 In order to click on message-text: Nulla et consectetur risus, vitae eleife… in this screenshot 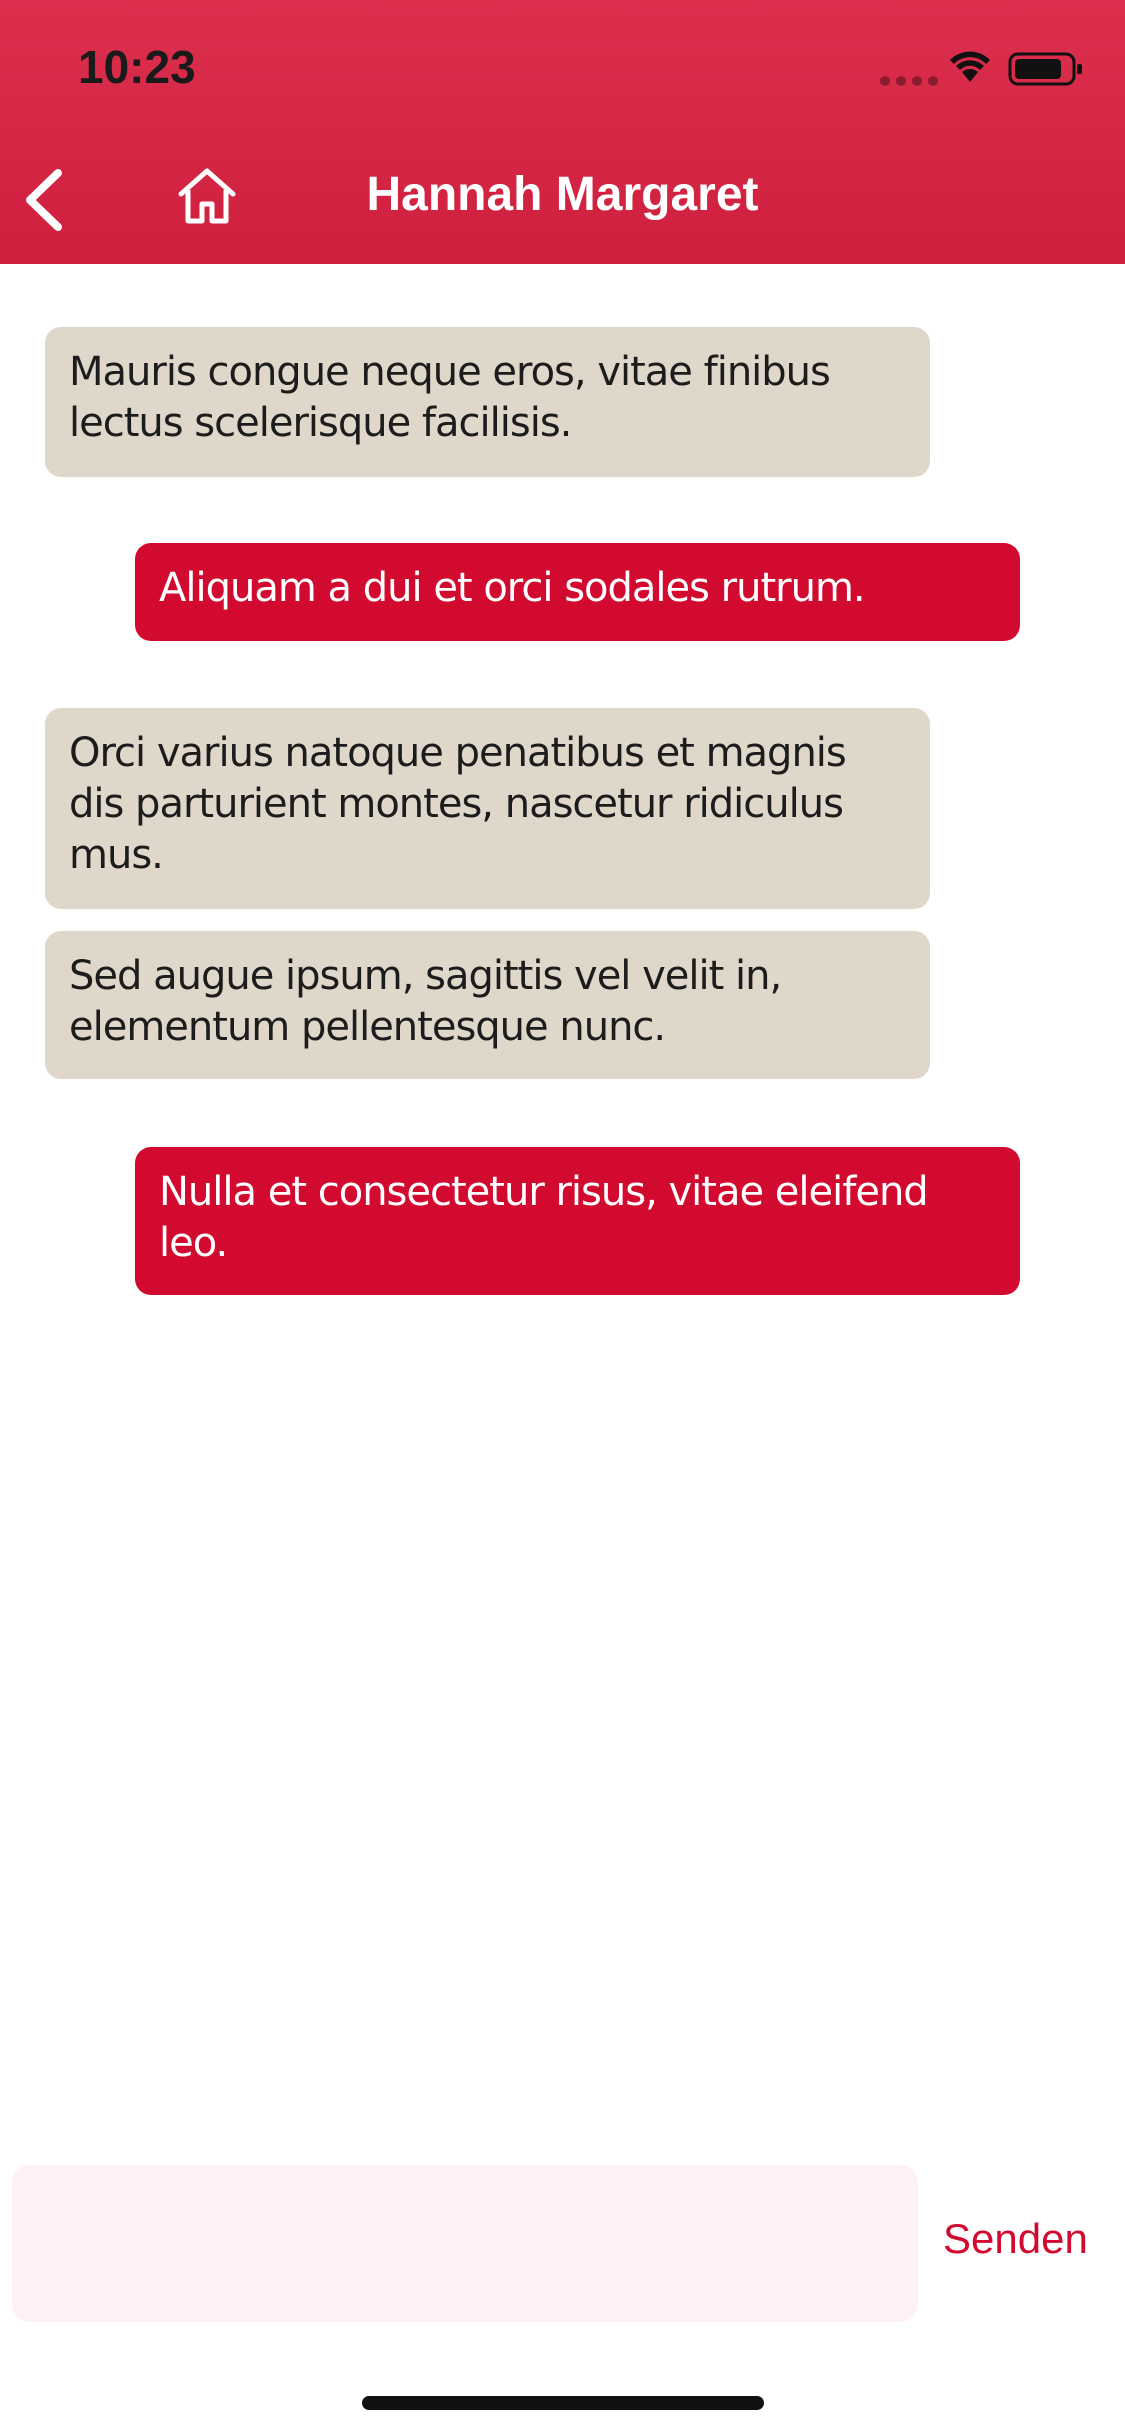, I will do `click(544, 1217)`.